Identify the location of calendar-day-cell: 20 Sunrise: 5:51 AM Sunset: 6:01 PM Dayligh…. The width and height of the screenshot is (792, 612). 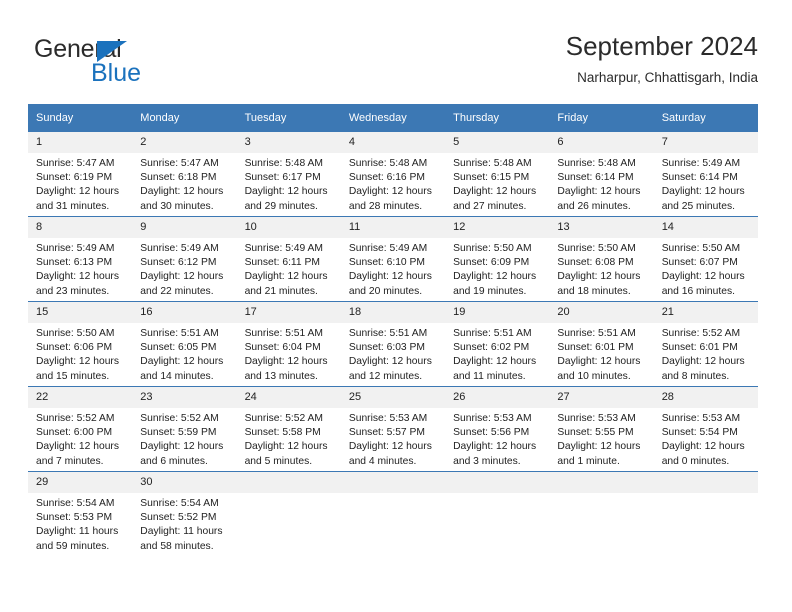
(601, 344).